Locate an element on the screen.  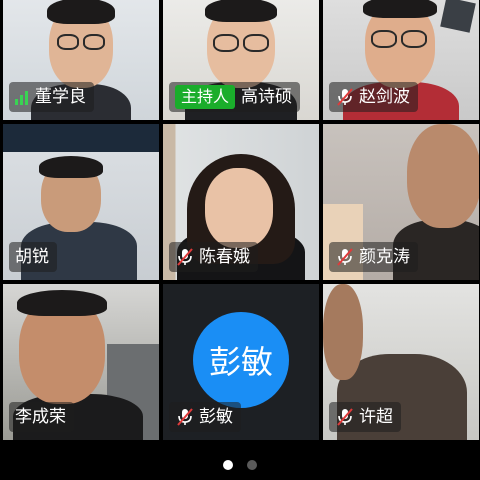
participant-label: 李成荣 is located at coordinates (41, 417).